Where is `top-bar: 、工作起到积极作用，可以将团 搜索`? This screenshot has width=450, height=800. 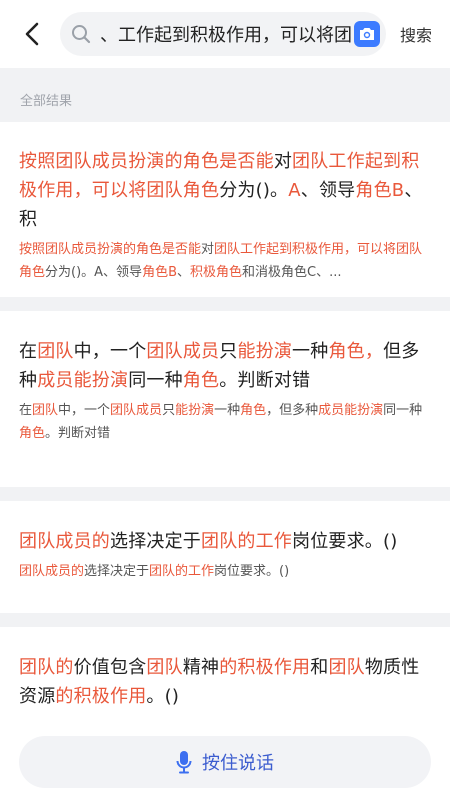 top-bar: 、工作起到积极作用，可以将团 搜索 is located at coordinates (225, 34).